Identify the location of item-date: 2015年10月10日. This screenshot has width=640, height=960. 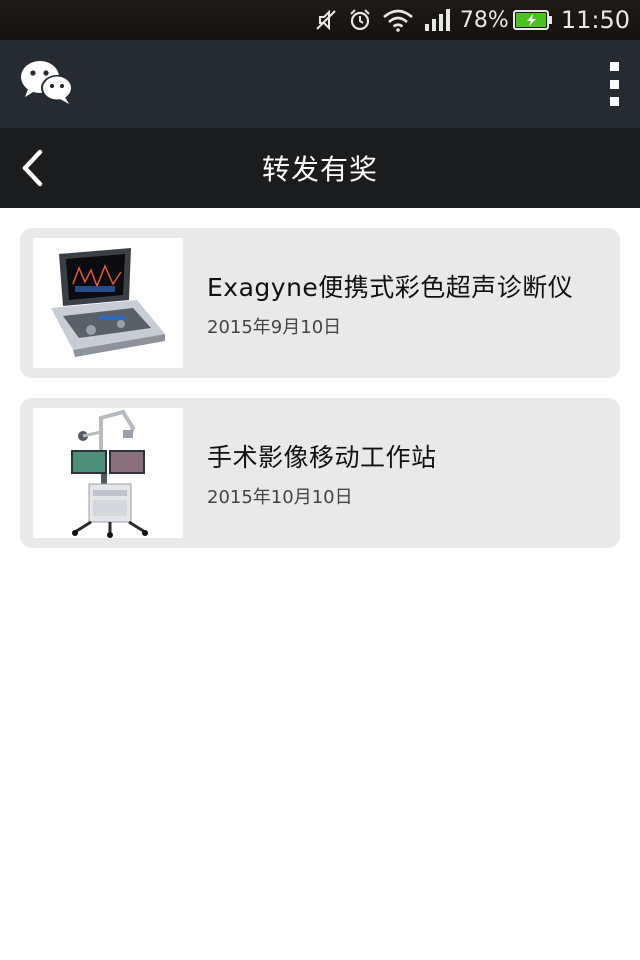
(280, 497).